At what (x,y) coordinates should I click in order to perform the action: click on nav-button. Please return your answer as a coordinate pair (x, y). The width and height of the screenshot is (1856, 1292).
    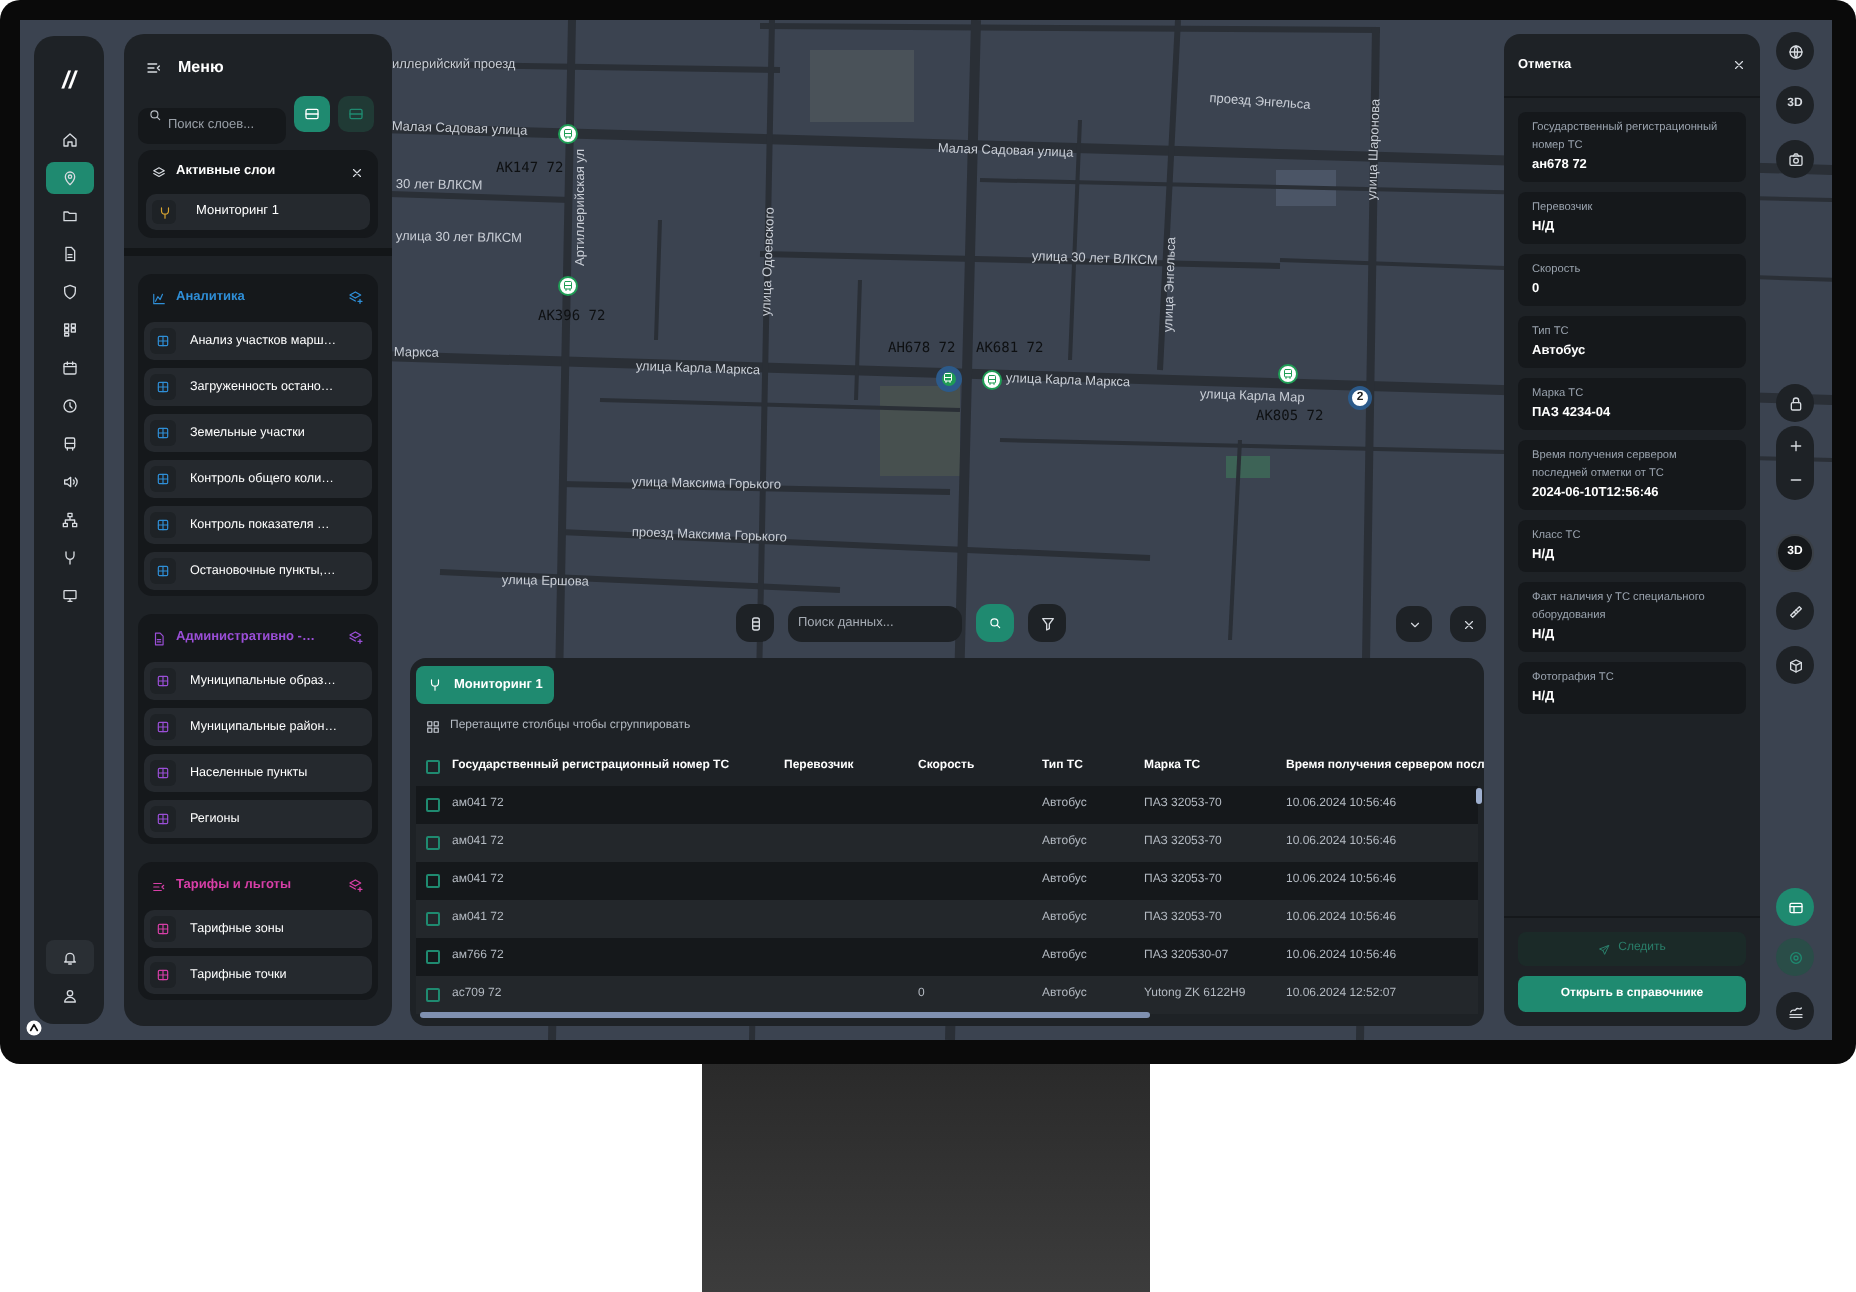
    Looking at the image, I should click on (69, 178).